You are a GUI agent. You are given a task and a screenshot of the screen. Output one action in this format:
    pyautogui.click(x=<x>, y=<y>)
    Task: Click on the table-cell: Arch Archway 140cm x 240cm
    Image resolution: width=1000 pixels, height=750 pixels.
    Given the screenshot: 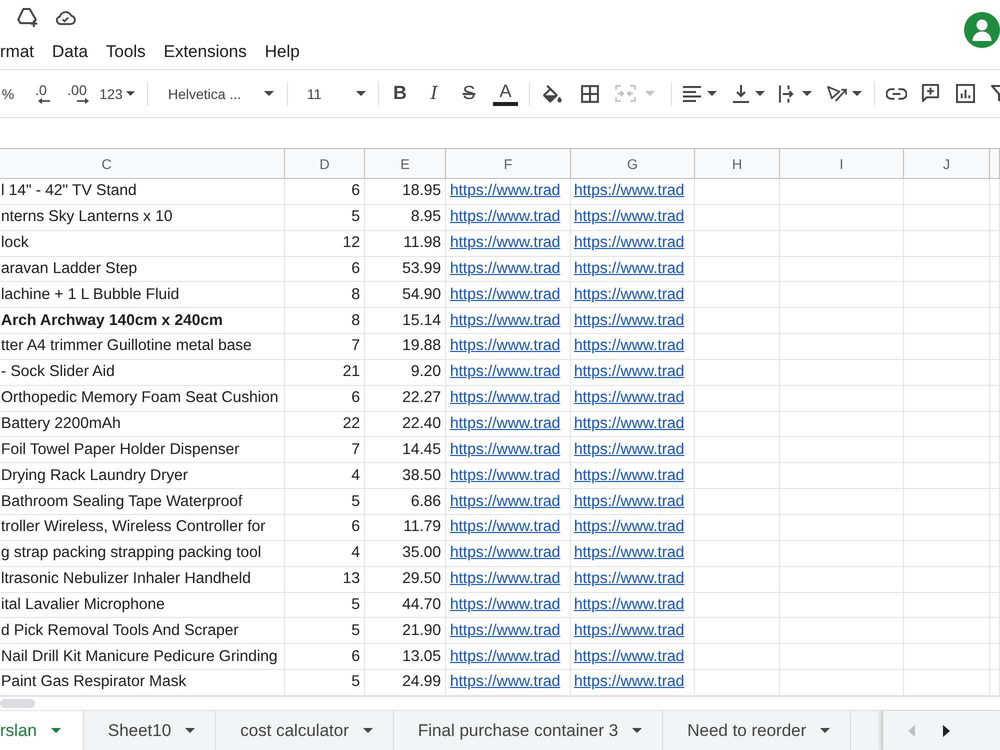 What is the action you would take?
    pyautogui.click(x=142, y=321)
    